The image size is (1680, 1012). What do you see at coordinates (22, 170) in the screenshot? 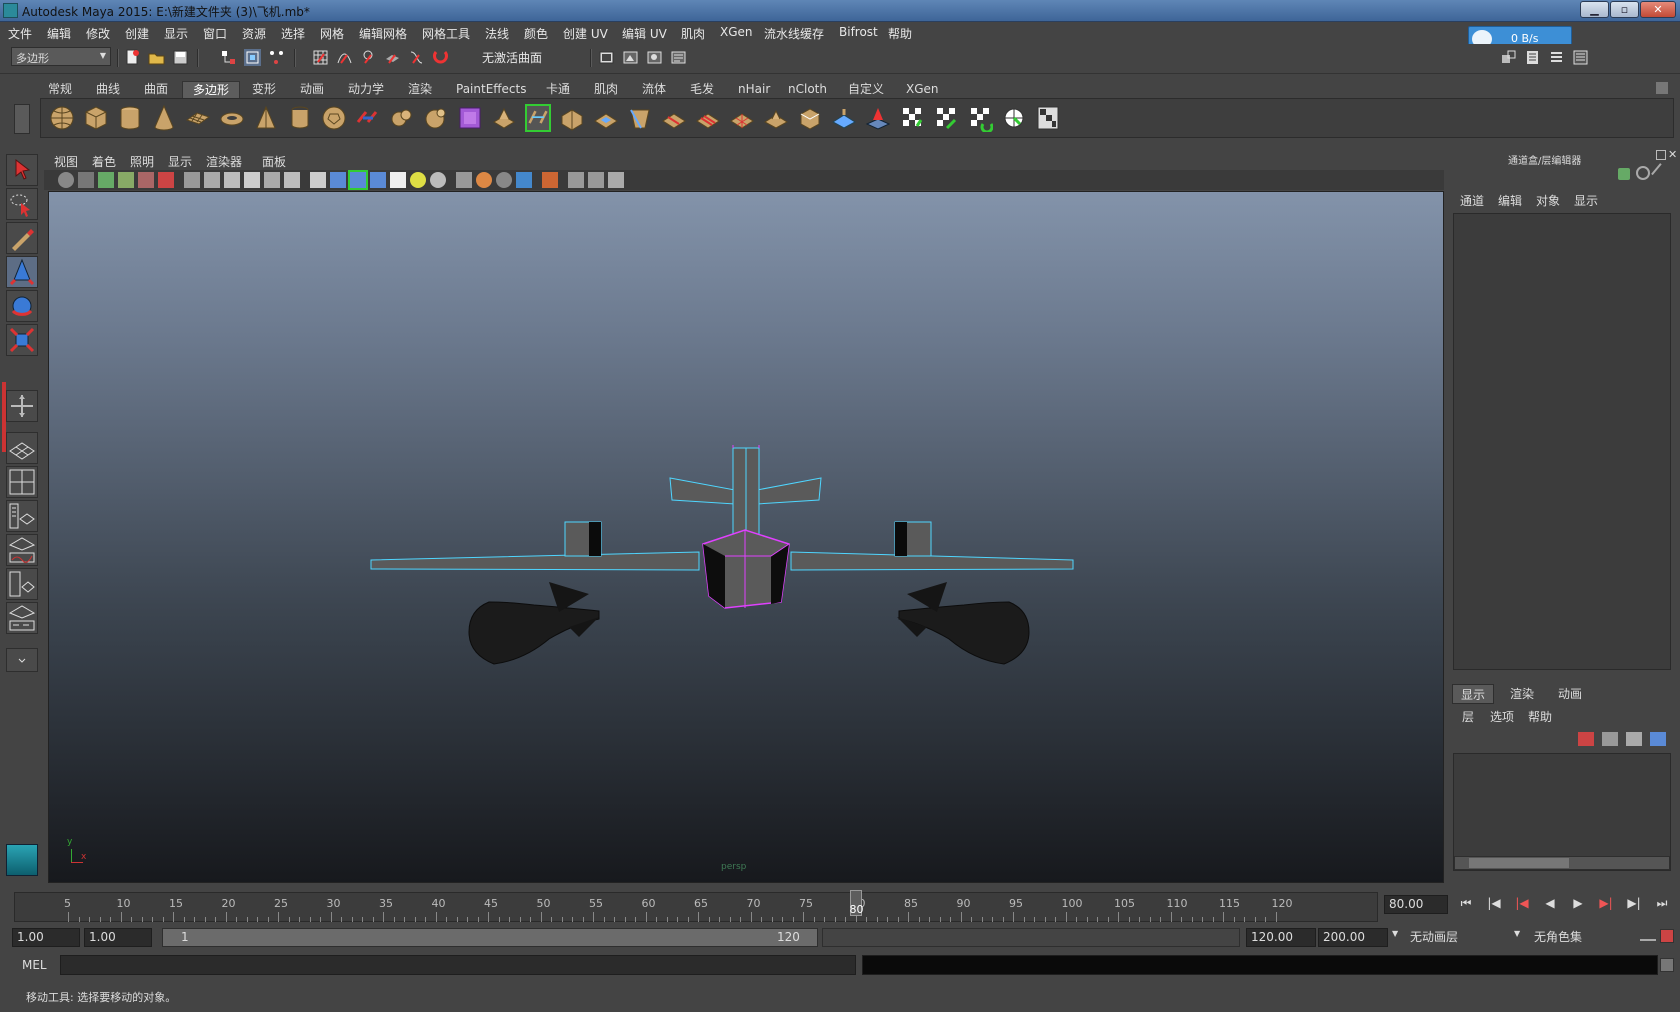
I see `select-tool-icon` at bounding box center [22, 170].